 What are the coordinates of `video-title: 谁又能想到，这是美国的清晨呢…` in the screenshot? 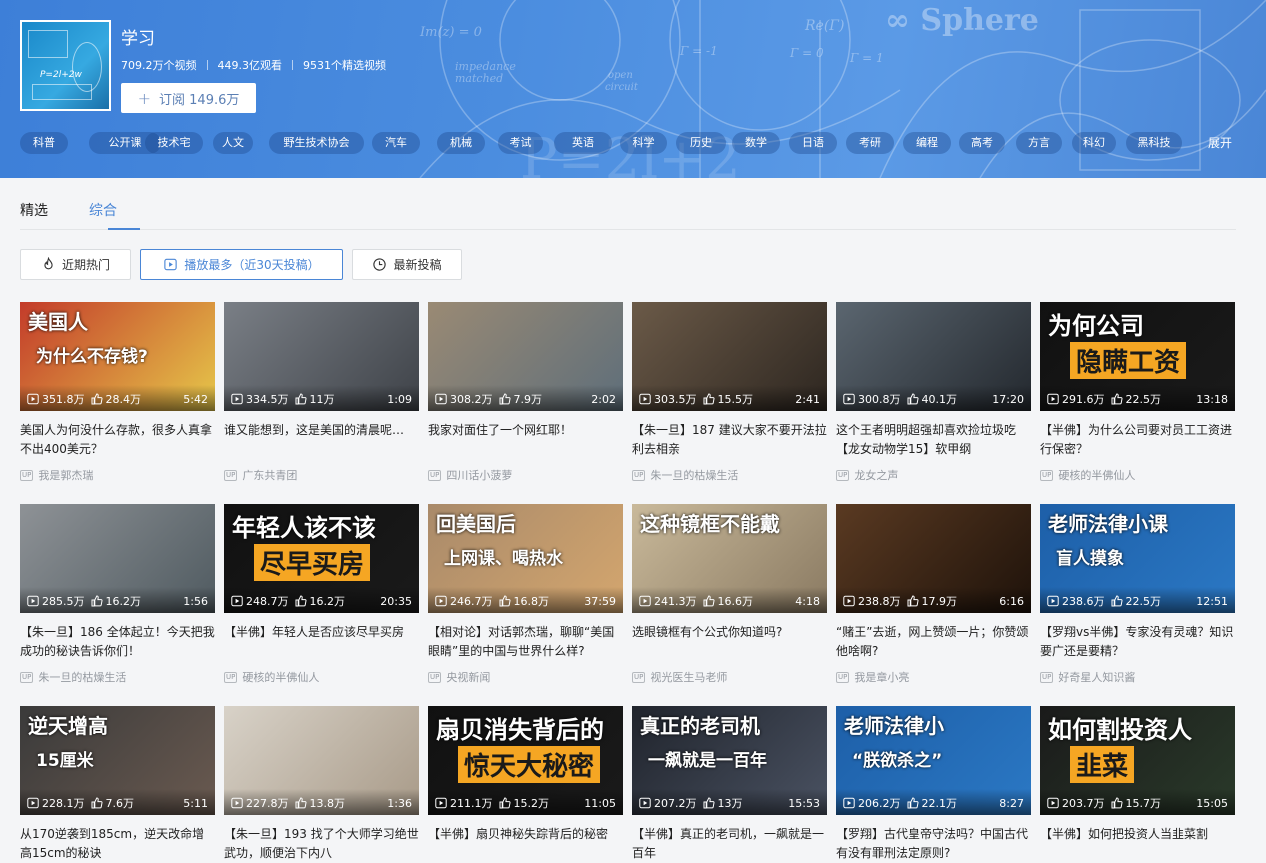 It's located at (321, 440).